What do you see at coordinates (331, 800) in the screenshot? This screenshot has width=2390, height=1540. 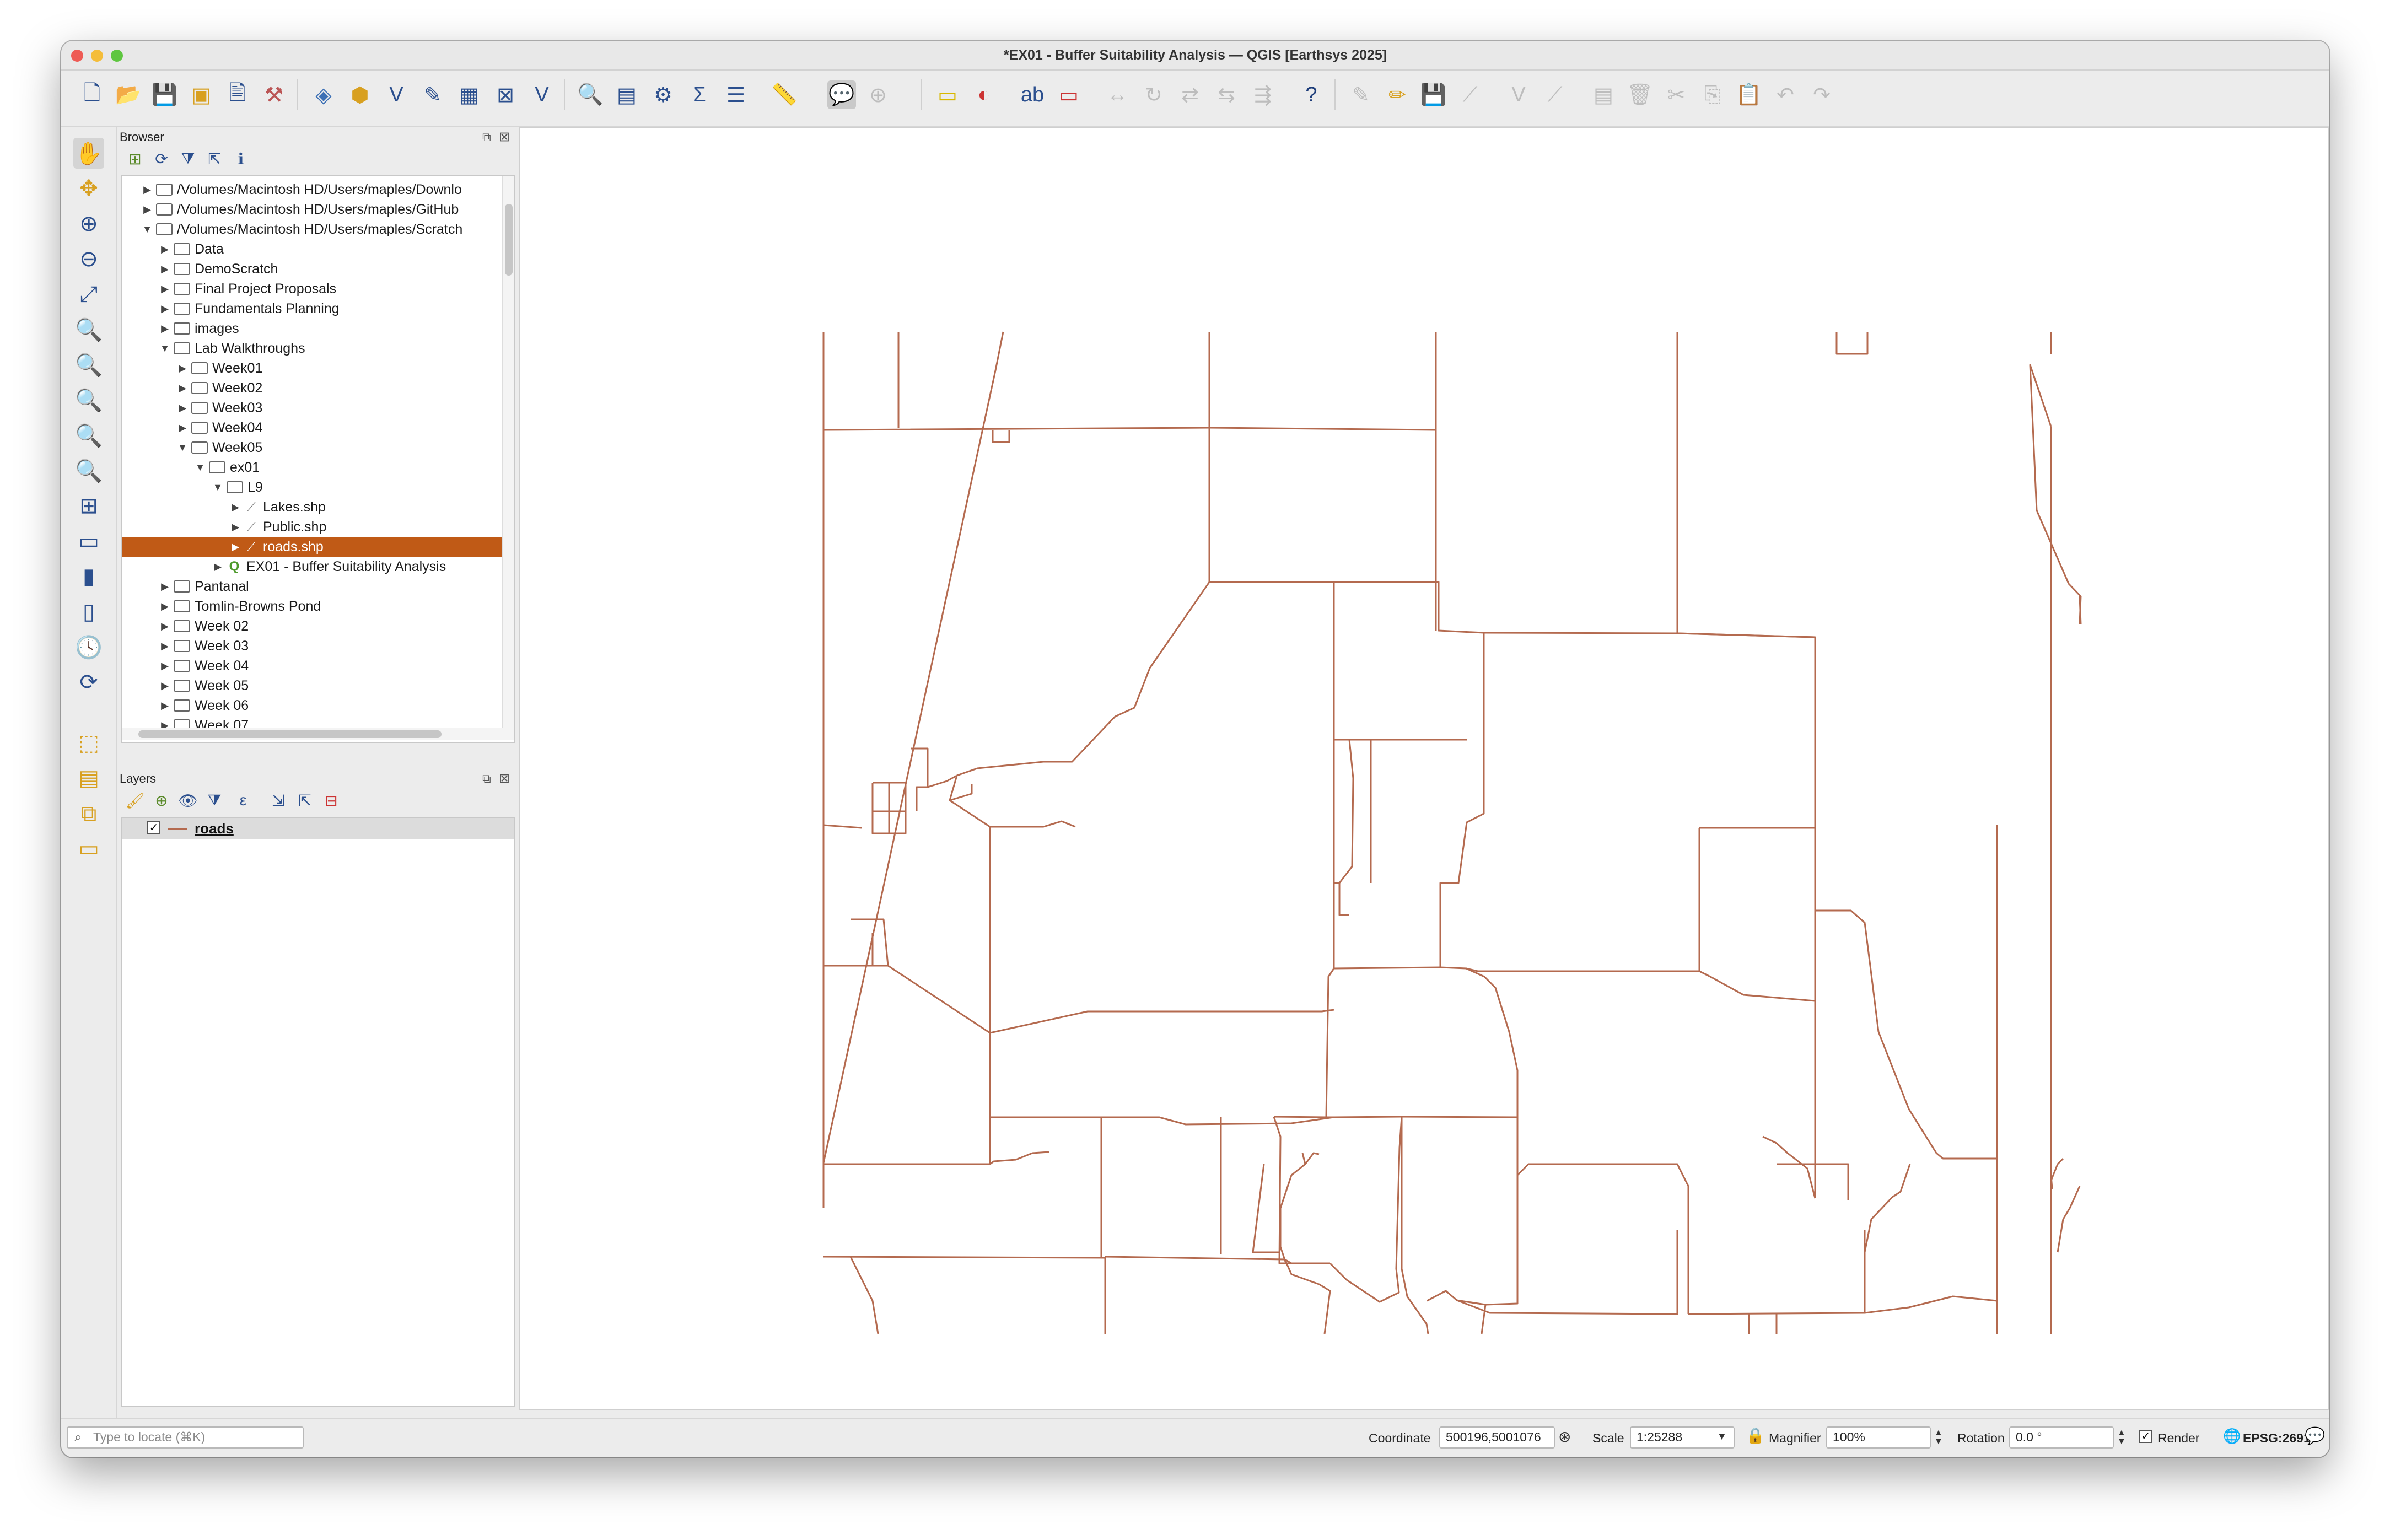 I see `remove-layer-icon: ⊟` at bounding box center [331, 800].